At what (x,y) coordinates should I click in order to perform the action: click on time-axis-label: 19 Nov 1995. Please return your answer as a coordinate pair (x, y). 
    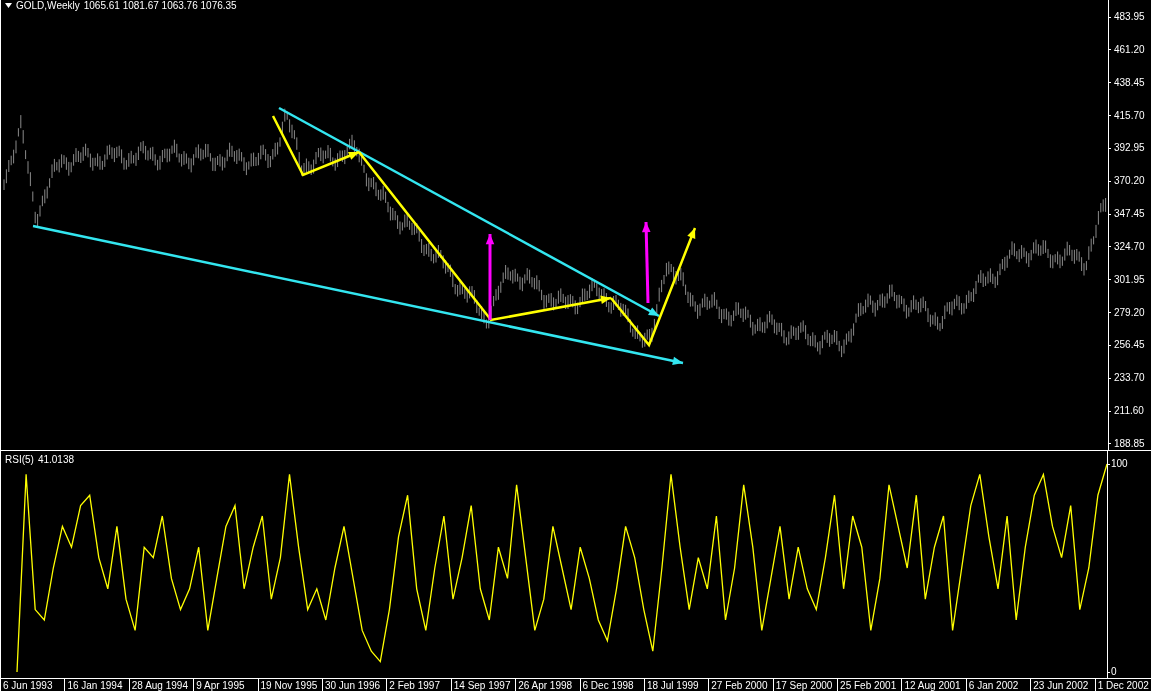
    Looking at the image, I should click on (289, 685).